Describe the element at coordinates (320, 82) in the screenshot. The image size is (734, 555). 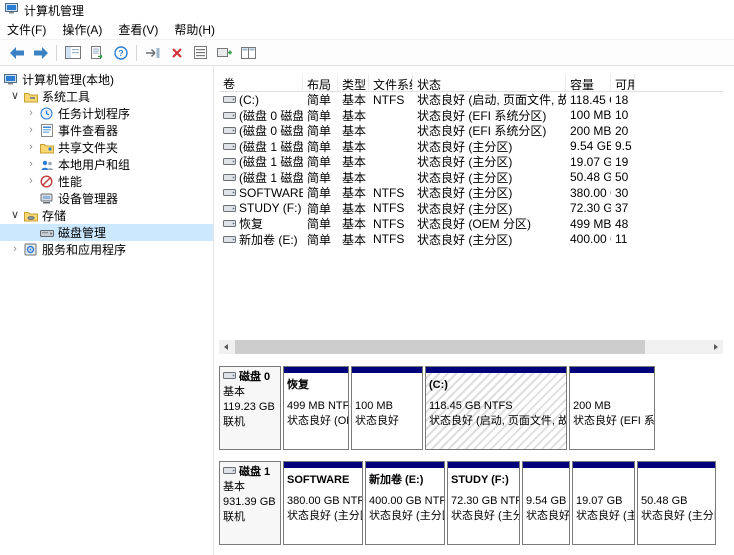
I see `column-header-layout: 布局` at that location.